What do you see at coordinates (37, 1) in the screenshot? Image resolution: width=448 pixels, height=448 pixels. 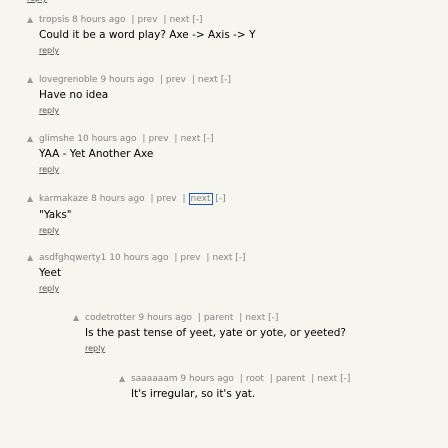 I see `reply-link-top: reply` at bounding box center [37, 1].